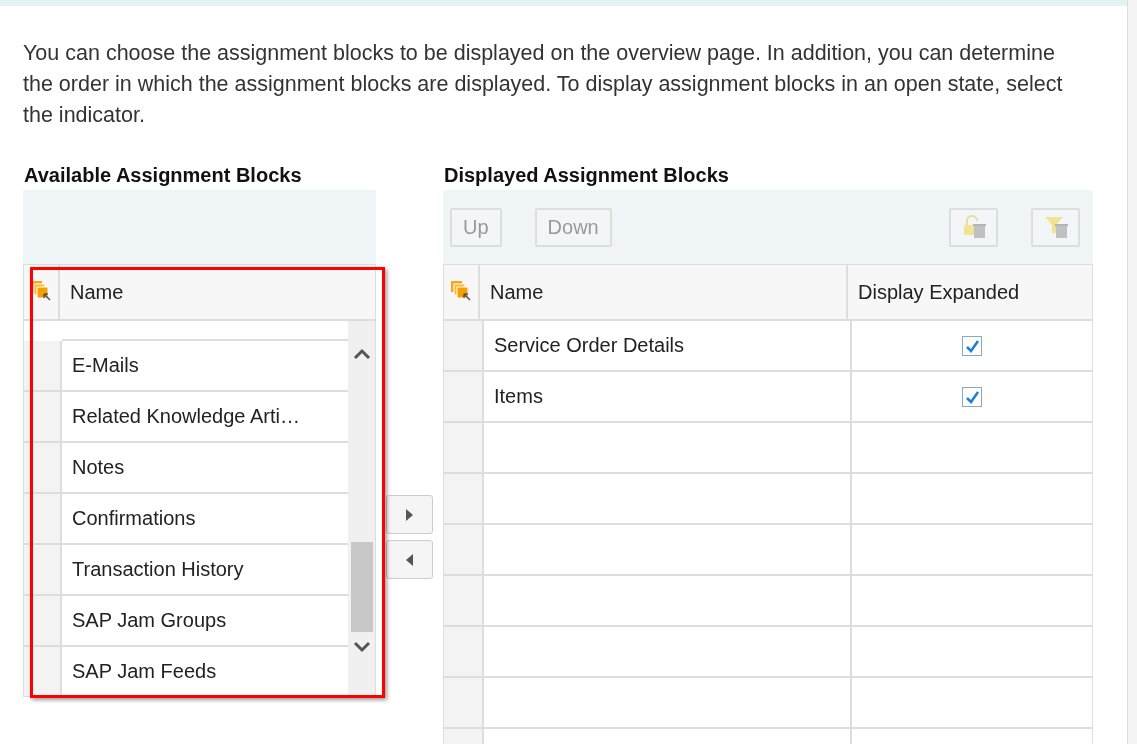 This screenshot has height=744, width=1137. I want to click on triangle-left-icon, so click(409, 559).